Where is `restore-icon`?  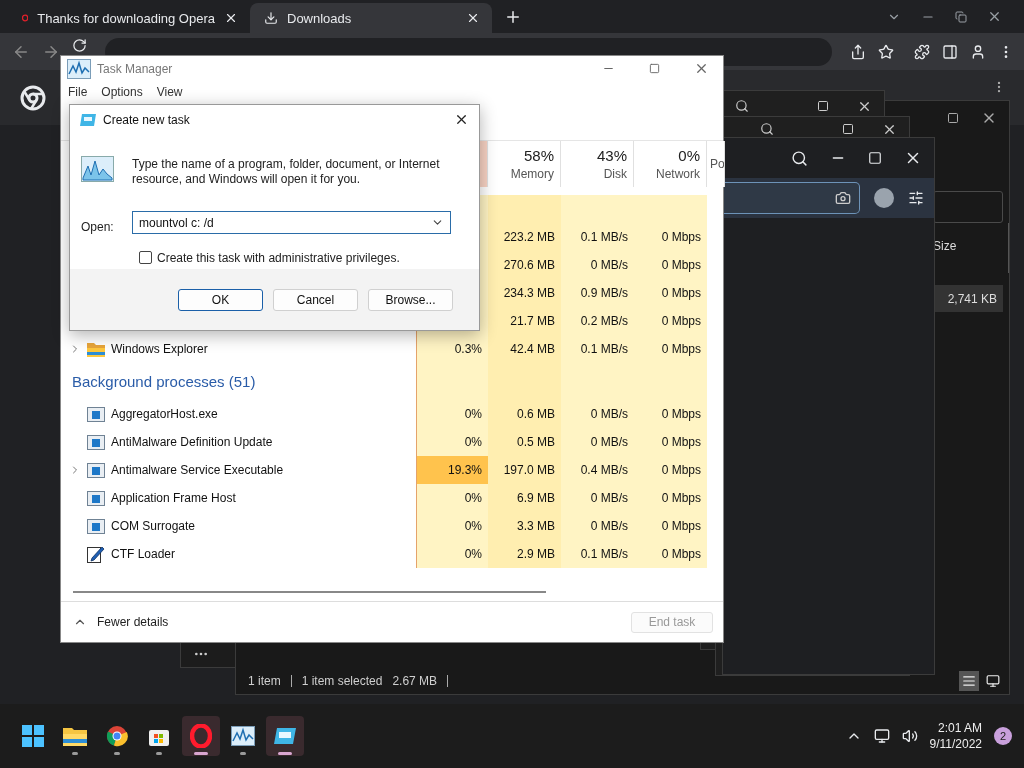
restore-icon is located at coordinates (961, 16).